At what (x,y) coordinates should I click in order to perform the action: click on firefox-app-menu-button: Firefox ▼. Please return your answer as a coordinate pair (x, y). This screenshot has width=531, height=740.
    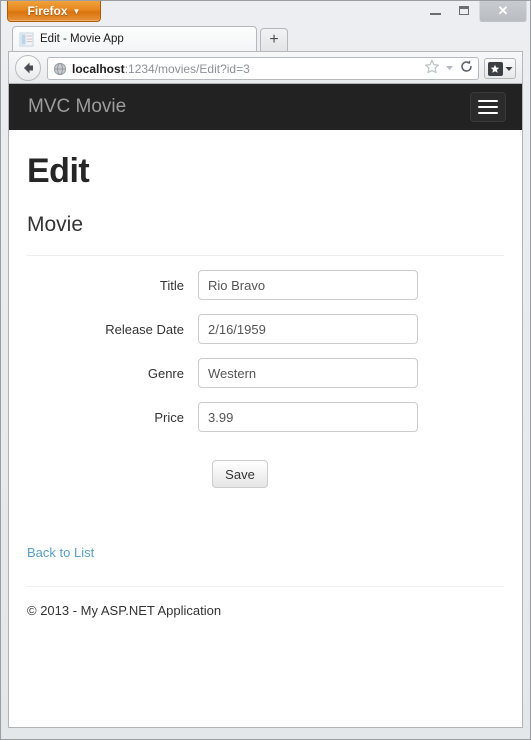
    Looking at the image, I should click on (54, 11).